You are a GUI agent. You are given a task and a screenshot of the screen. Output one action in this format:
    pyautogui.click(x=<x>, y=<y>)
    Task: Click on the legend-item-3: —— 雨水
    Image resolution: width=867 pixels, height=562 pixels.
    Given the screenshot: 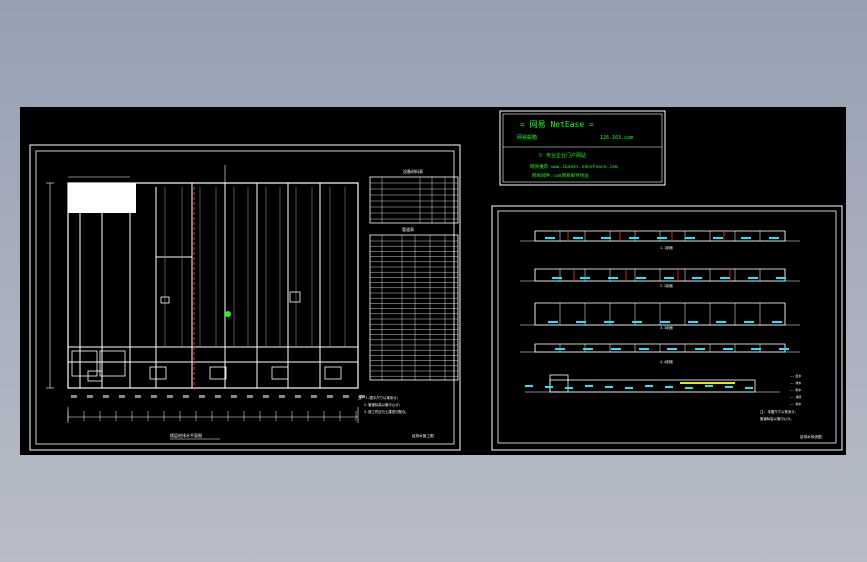 What is the action you would take?
    pyautogui.click(x=795, y=389)
    